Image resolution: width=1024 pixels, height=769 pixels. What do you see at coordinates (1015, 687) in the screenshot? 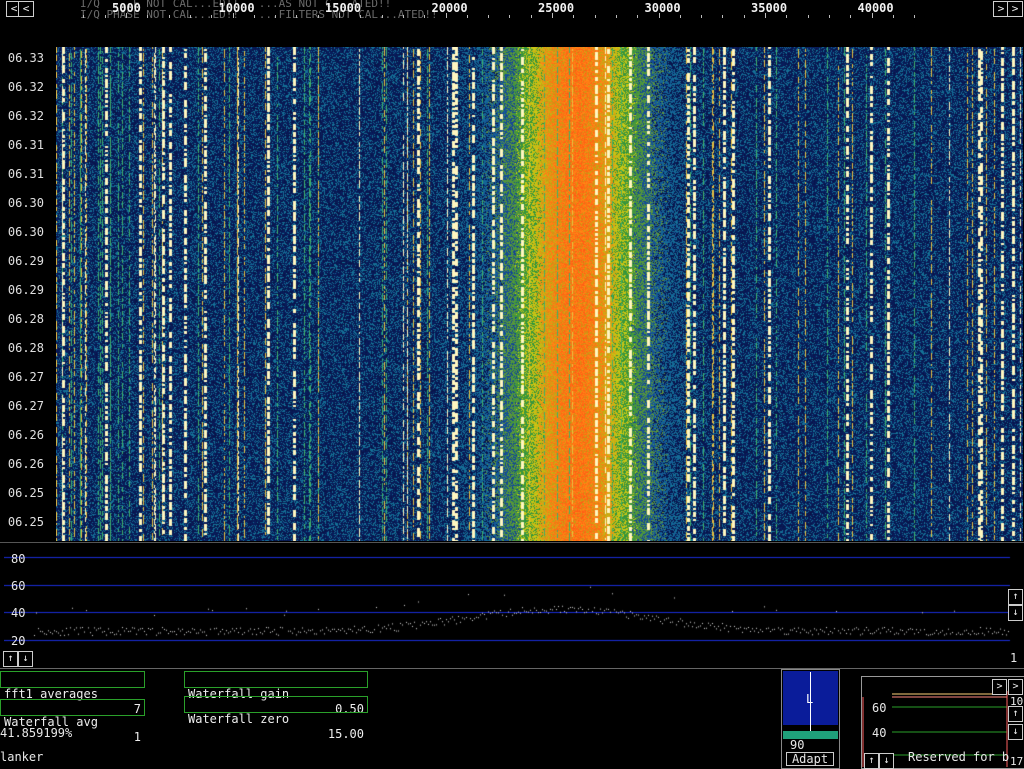
I see `agc-right-fast-button: >` at bounding box center [1015, 687].